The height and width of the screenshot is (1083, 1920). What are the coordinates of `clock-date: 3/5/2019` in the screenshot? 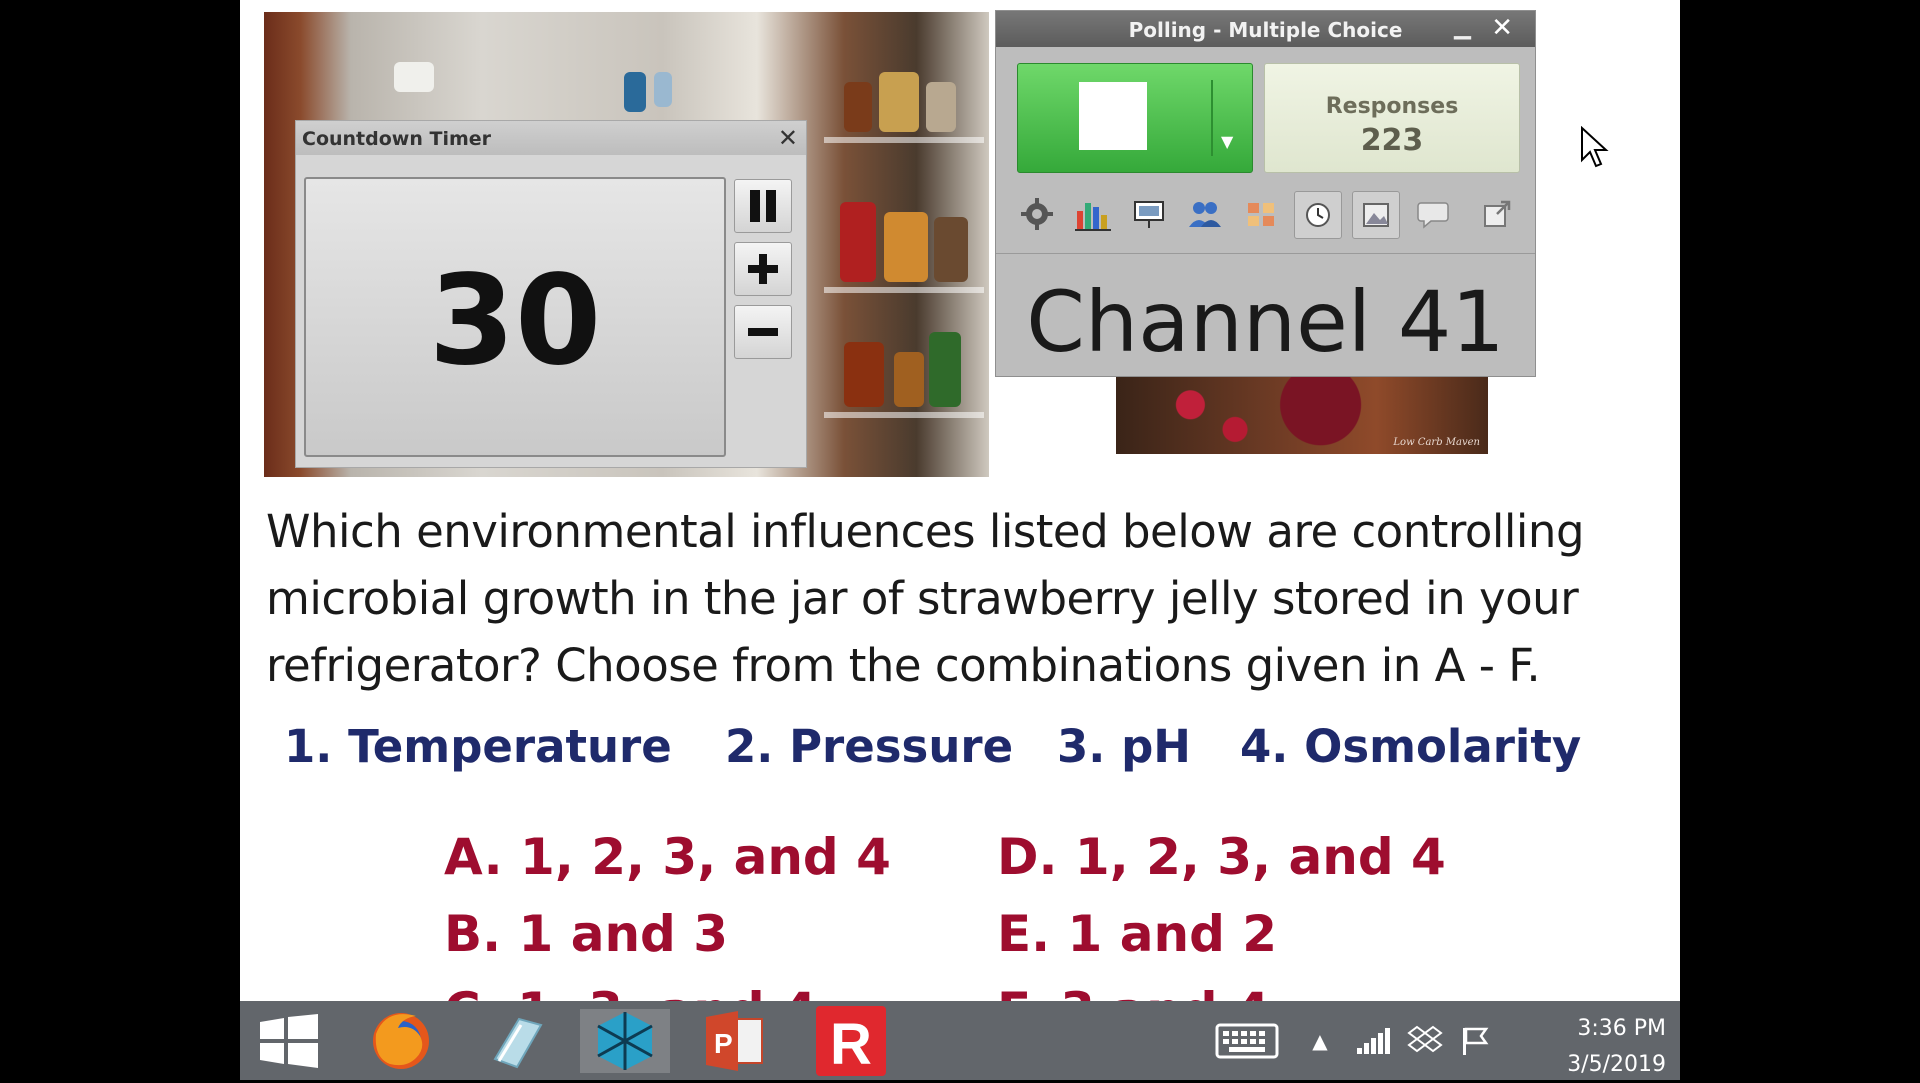 It's located at (1616, 1064).